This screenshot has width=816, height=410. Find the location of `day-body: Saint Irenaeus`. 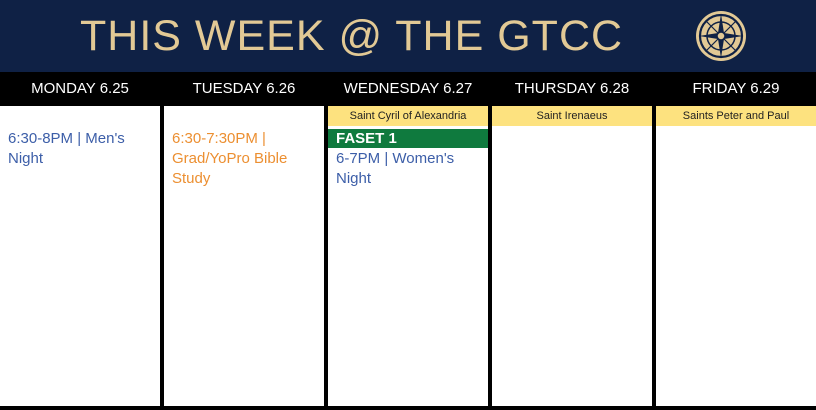

day-body: Saint Irenaeus is located at coordinates (572, 256).